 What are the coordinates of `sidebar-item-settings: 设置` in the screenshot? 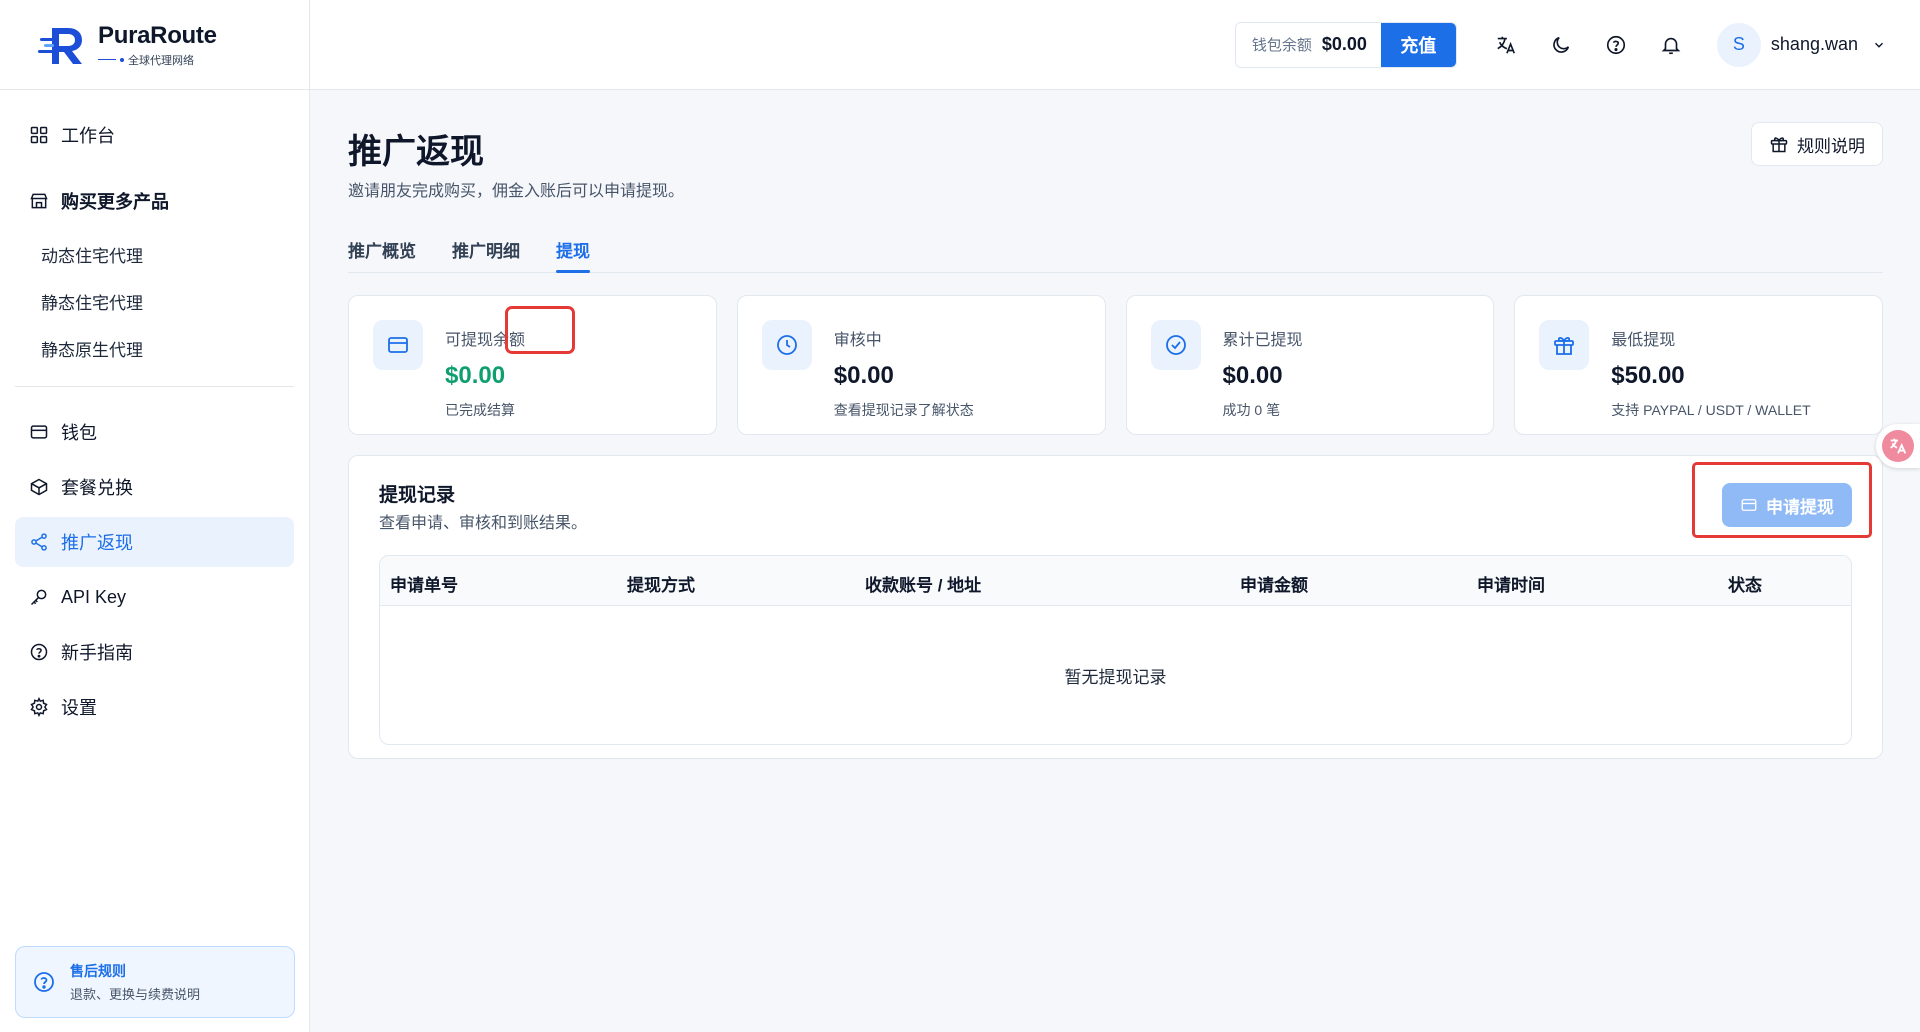 It's located at (154, 707).